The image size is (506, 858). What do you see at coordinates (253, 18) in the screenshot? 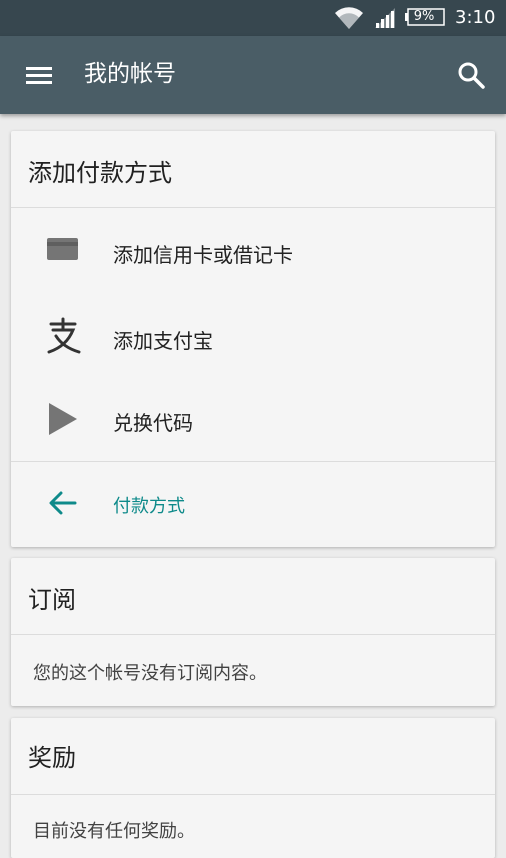
I see `status-bar: 9% 3:10` at bounding box center [253, 18].